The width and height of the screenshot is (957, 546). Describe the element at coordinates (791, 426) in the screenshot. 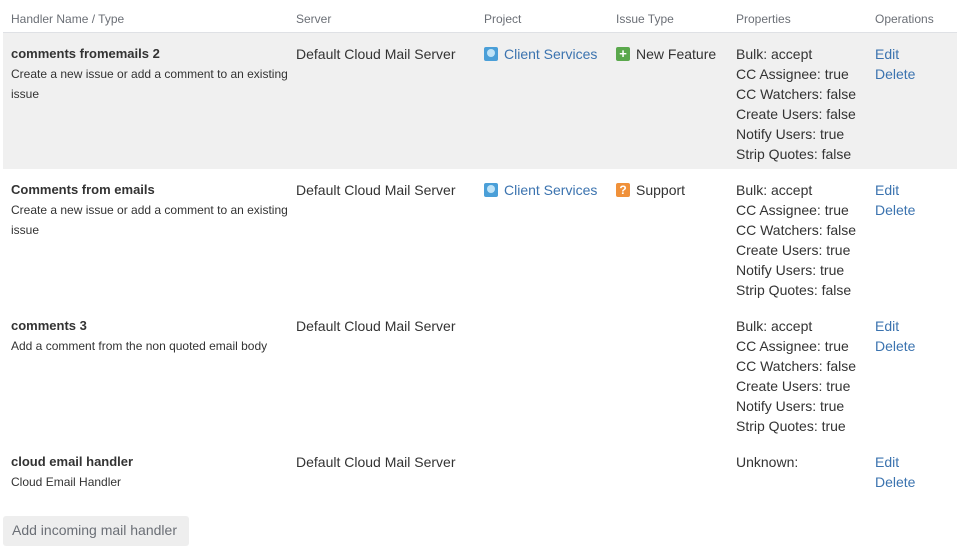

I see `property-item: Strip Quotes: true` at that location.